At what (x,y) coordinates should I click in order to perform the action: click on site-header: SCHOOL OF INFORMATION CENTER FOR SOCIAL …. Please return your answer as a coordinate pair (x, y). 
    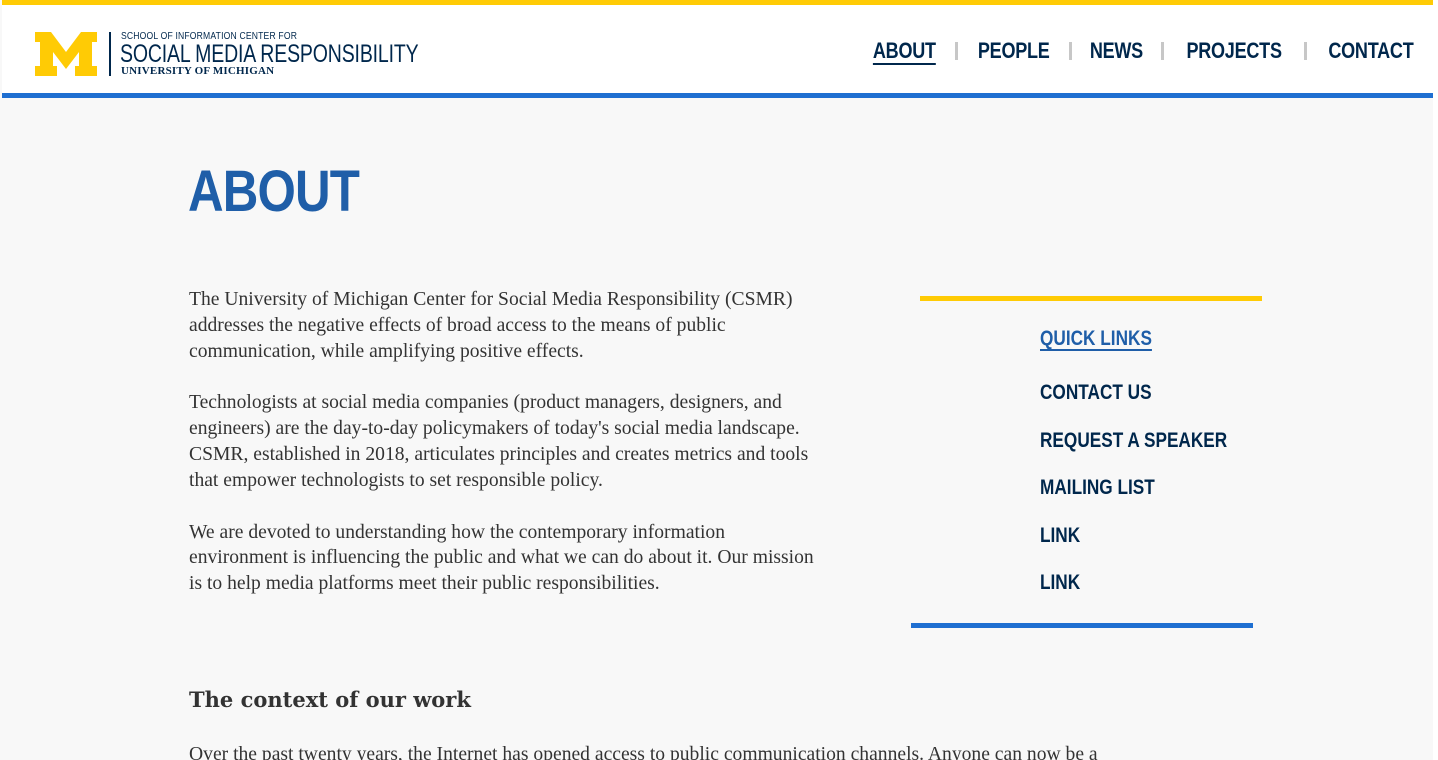
    Looking at the image, I should click on (717, 49).